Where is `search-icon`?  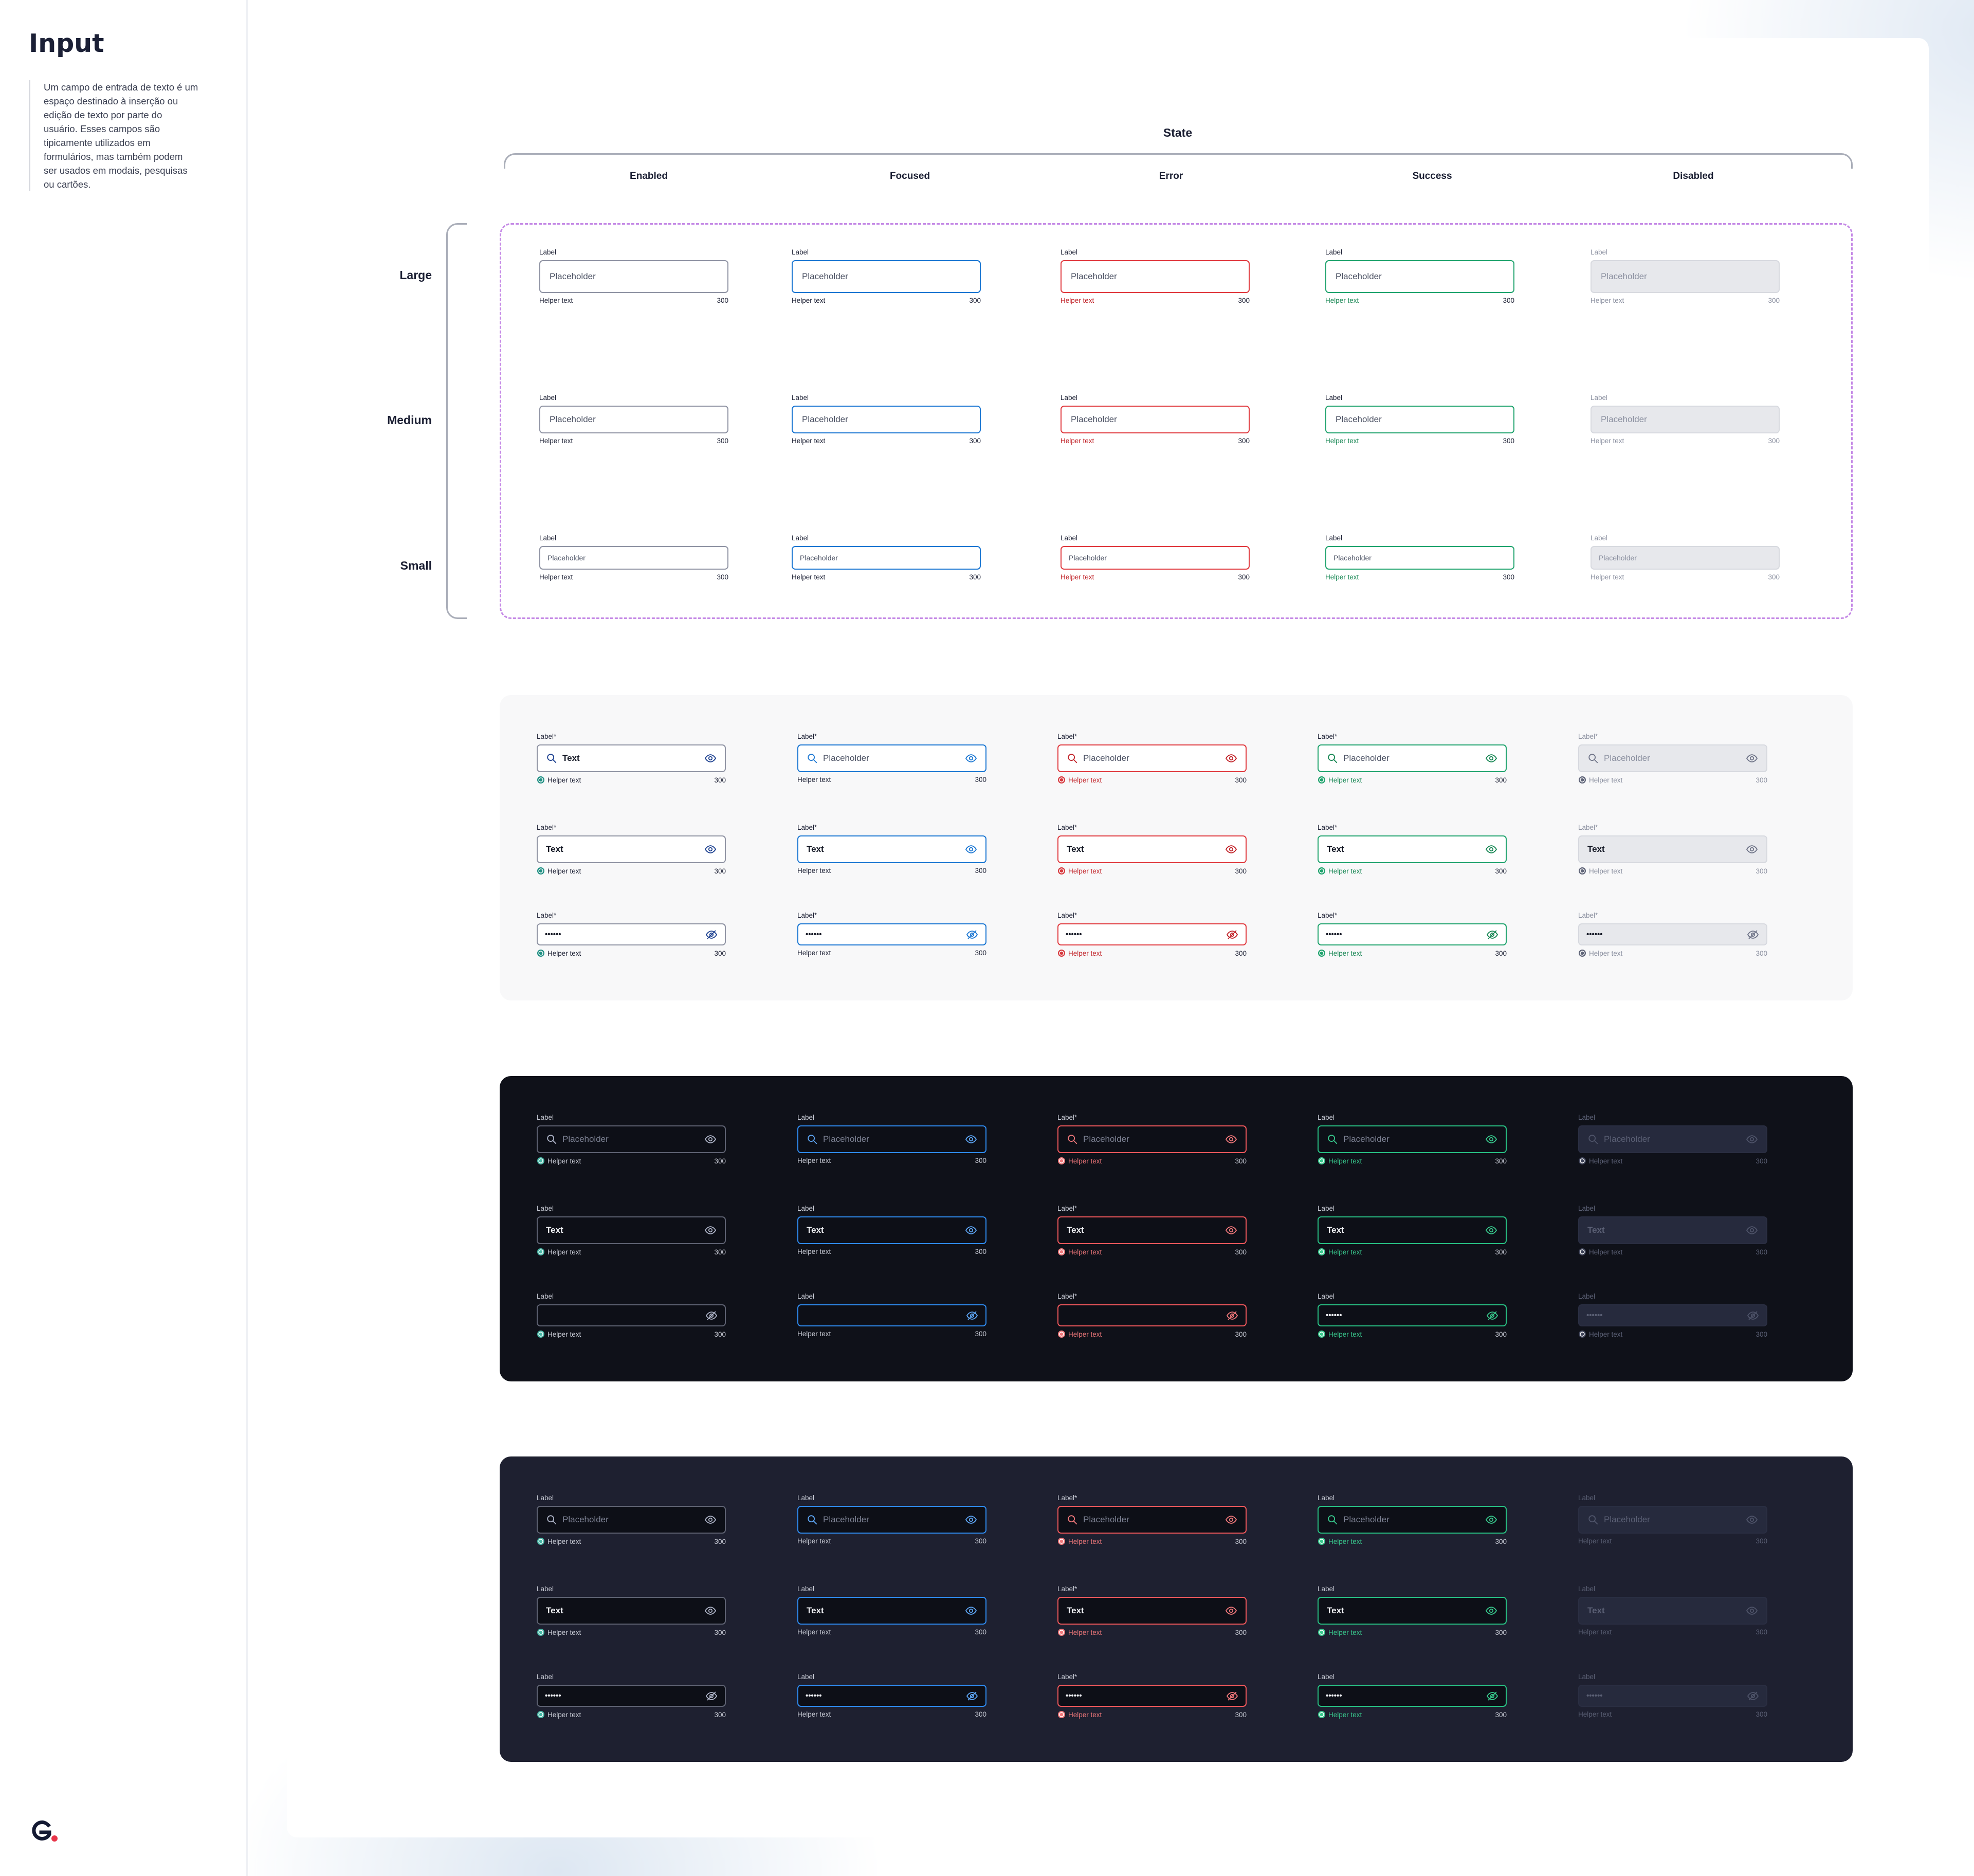
search-icon is located at coordinates (1072, 758).